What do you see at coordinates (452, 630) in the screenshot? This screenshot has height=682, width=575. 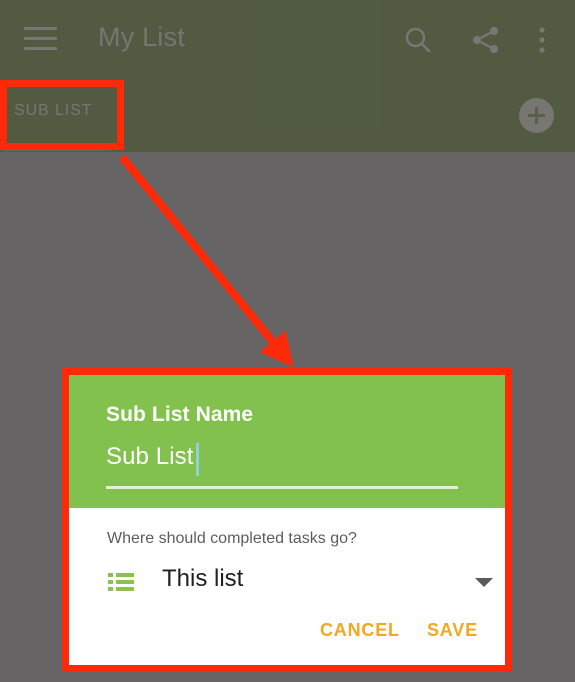 I see `save-button: SAVE` at bounding box center [452, 630].